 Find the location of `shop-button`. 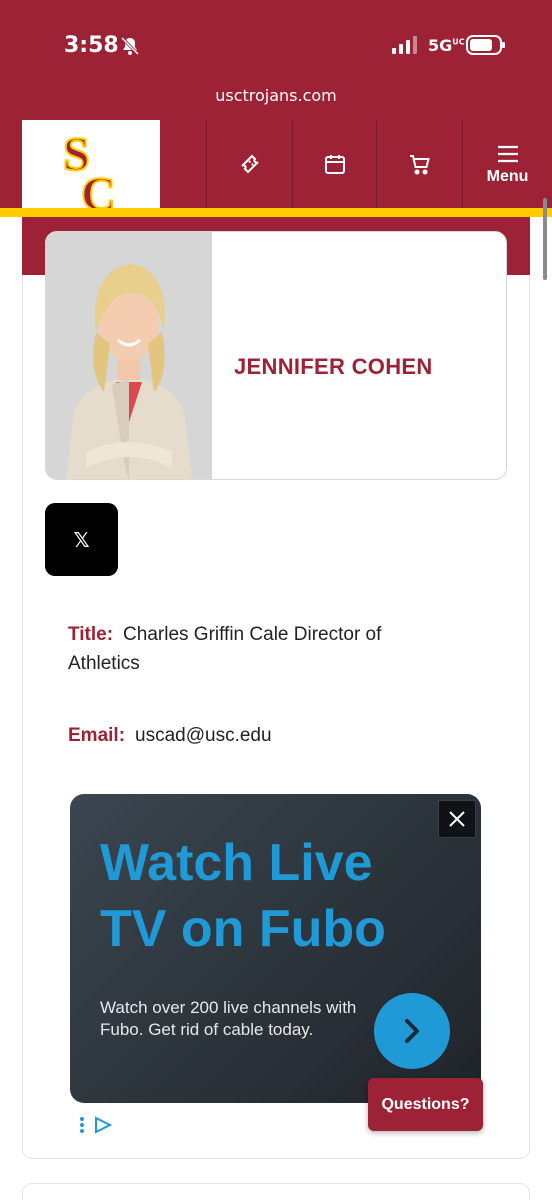

shop-button is located at coordinates (419, 164).